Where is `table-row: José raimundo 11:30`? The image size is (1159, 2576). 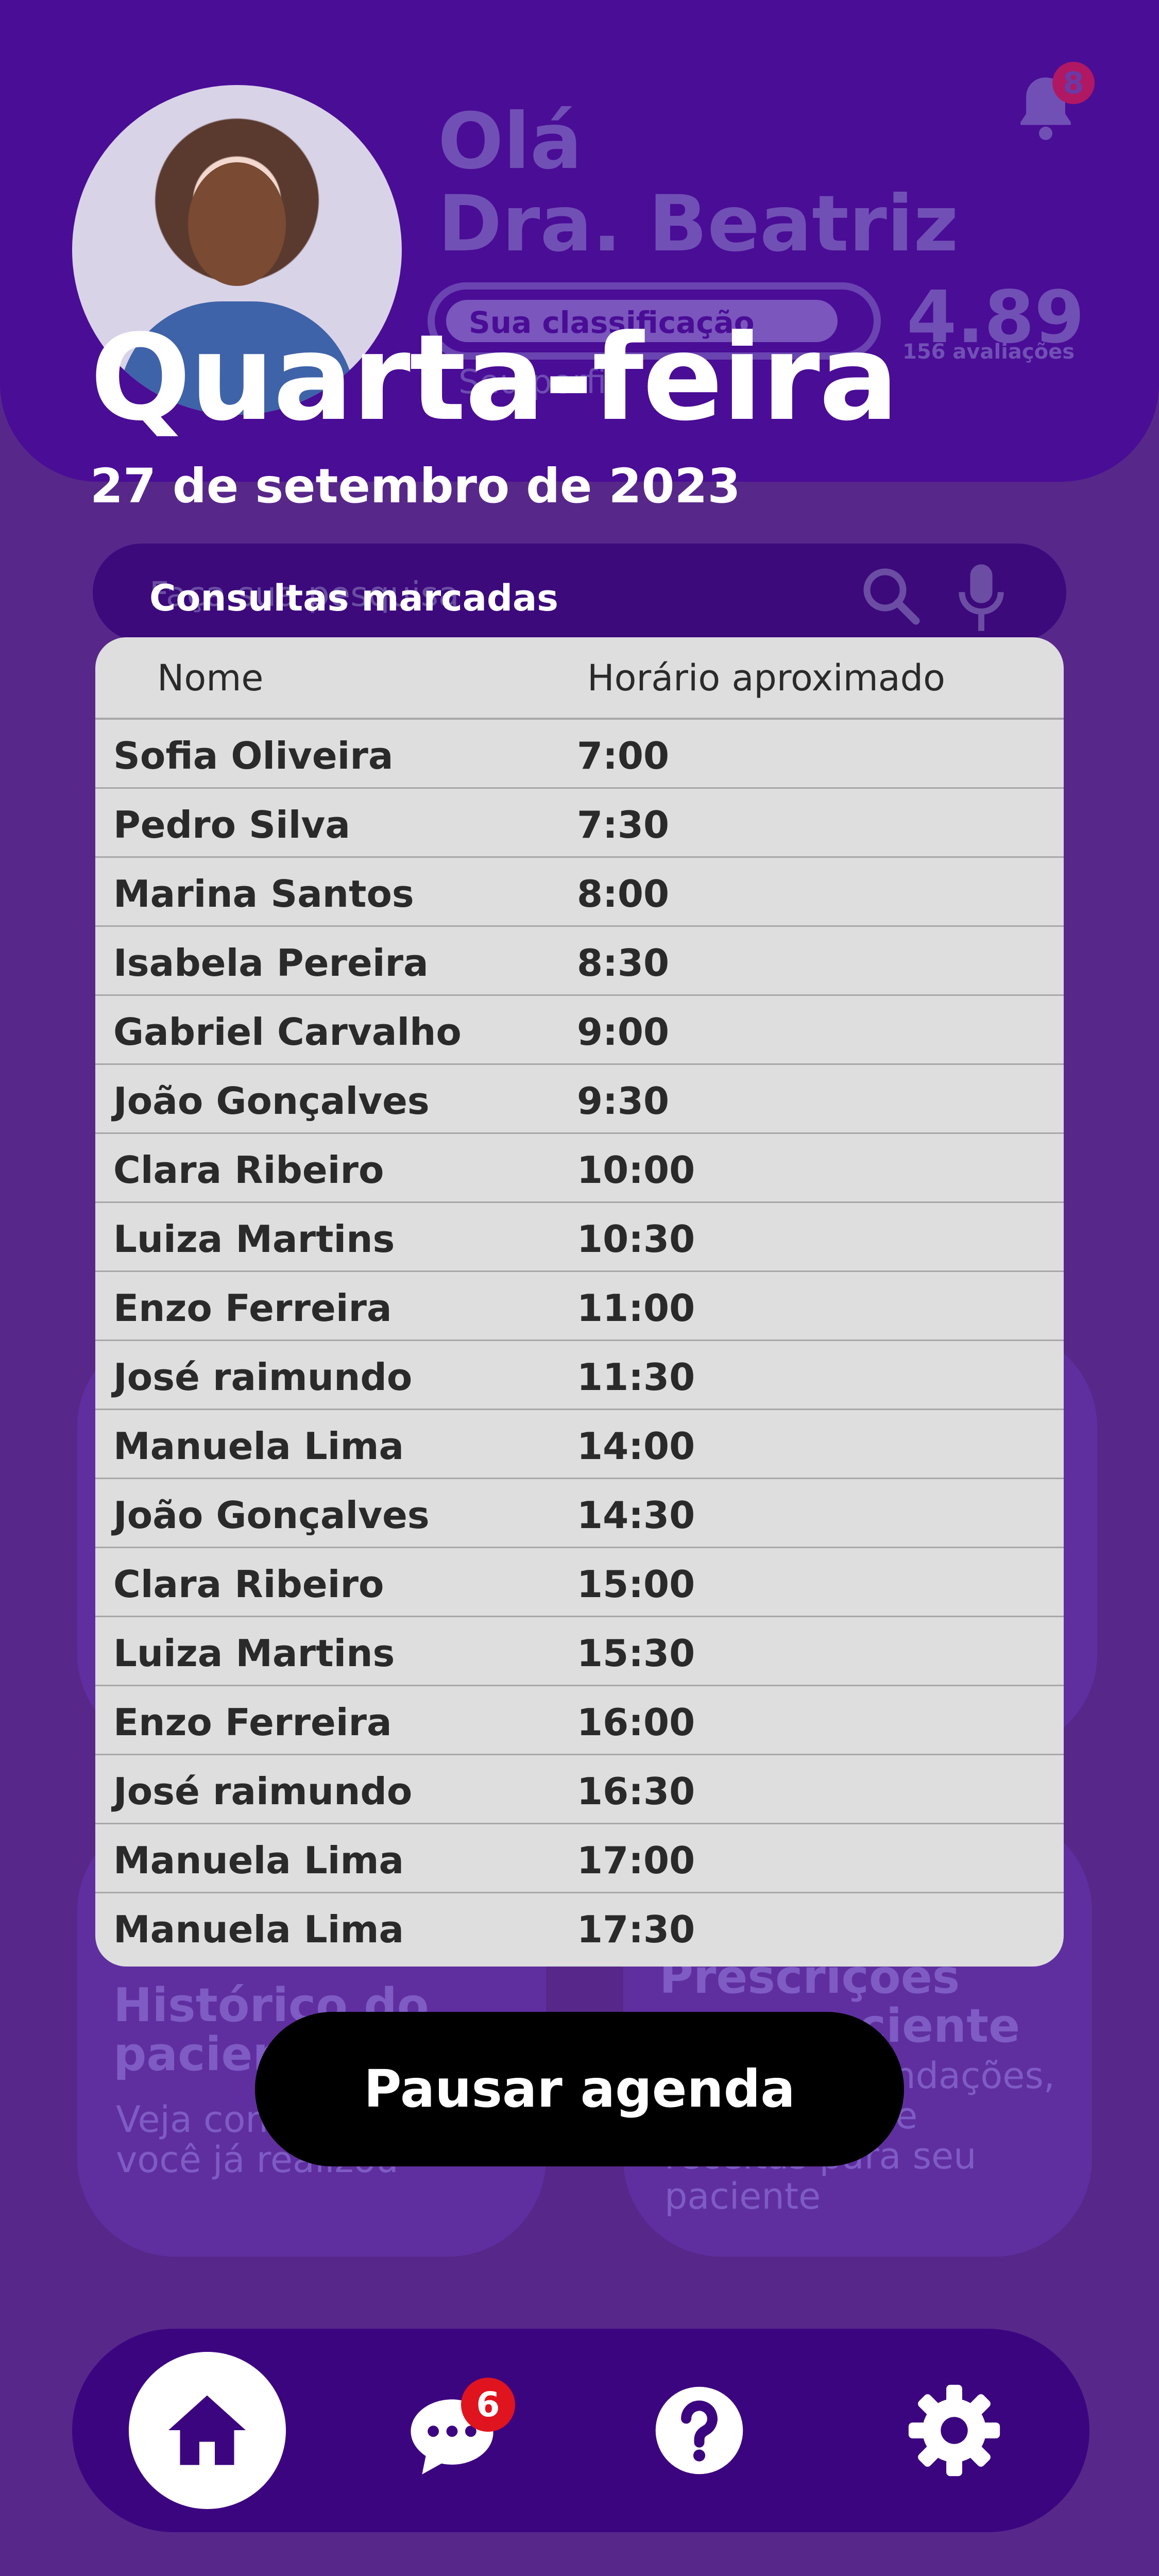
table-row: José raimundo 11:30 is located at coordinates (579, 1375).